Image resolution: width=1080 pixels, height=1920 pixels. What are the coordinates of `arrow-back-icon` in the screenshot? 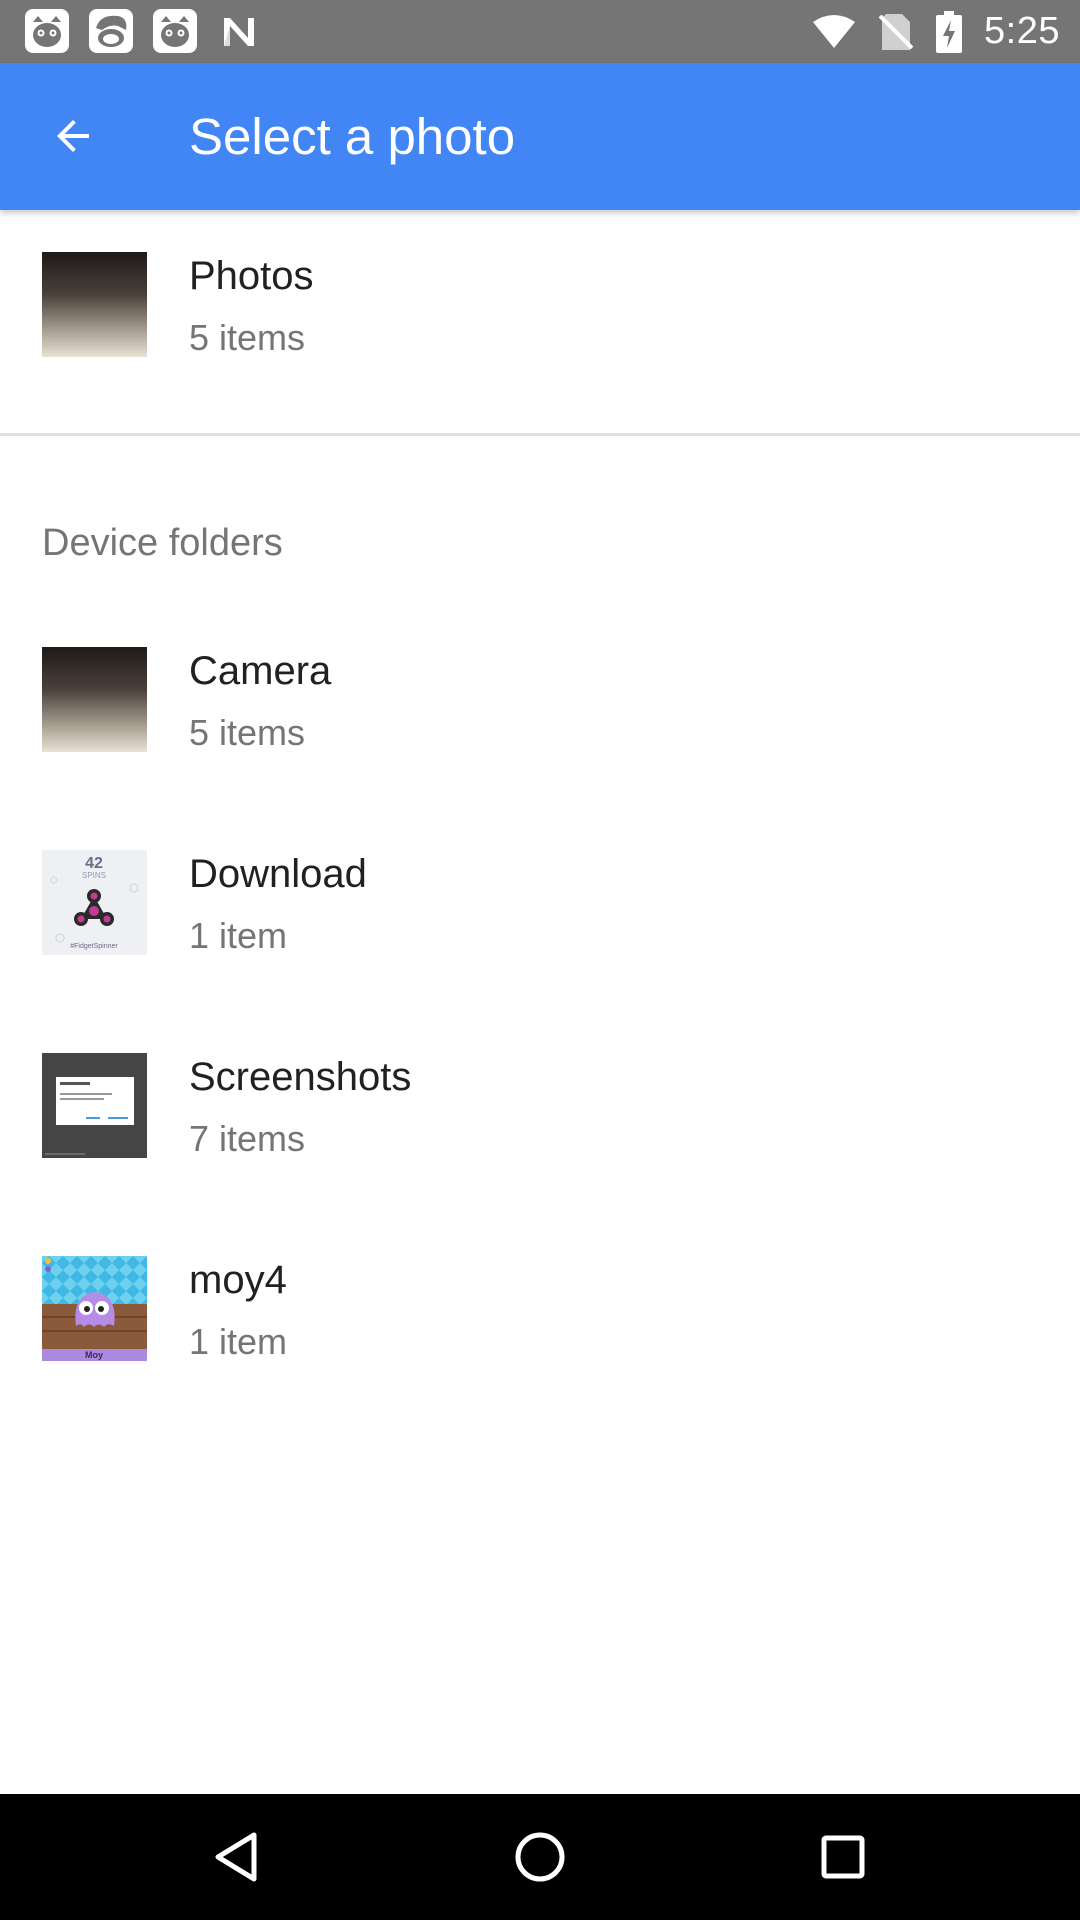 It's located at (73, 136).